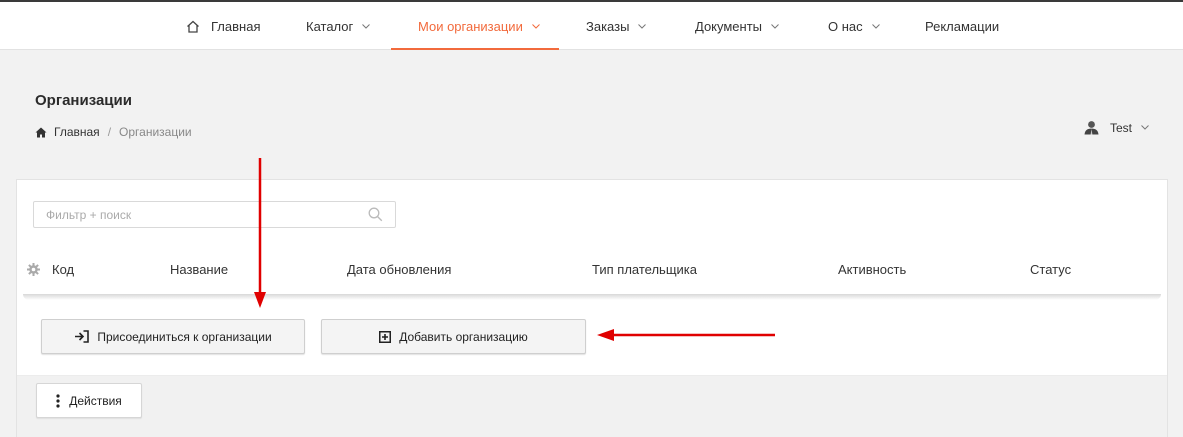 This screenshot has width=1183, height=437. I want to click on add-organization-button: Добавить организацию, so click(453, 336).